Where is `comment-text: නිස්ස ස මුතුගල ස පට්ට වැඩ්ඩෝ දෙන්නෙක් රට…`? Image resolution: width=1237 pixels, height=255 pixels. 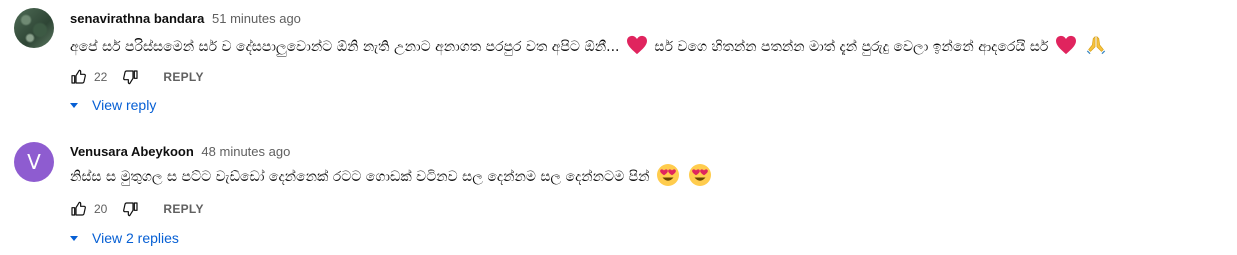 comment-text: නිස්ස ස මුතුගල ස පට්ට වැඩ්ඩෝ දෙන්නෙක් රට… is located at coordinates (392, 177).